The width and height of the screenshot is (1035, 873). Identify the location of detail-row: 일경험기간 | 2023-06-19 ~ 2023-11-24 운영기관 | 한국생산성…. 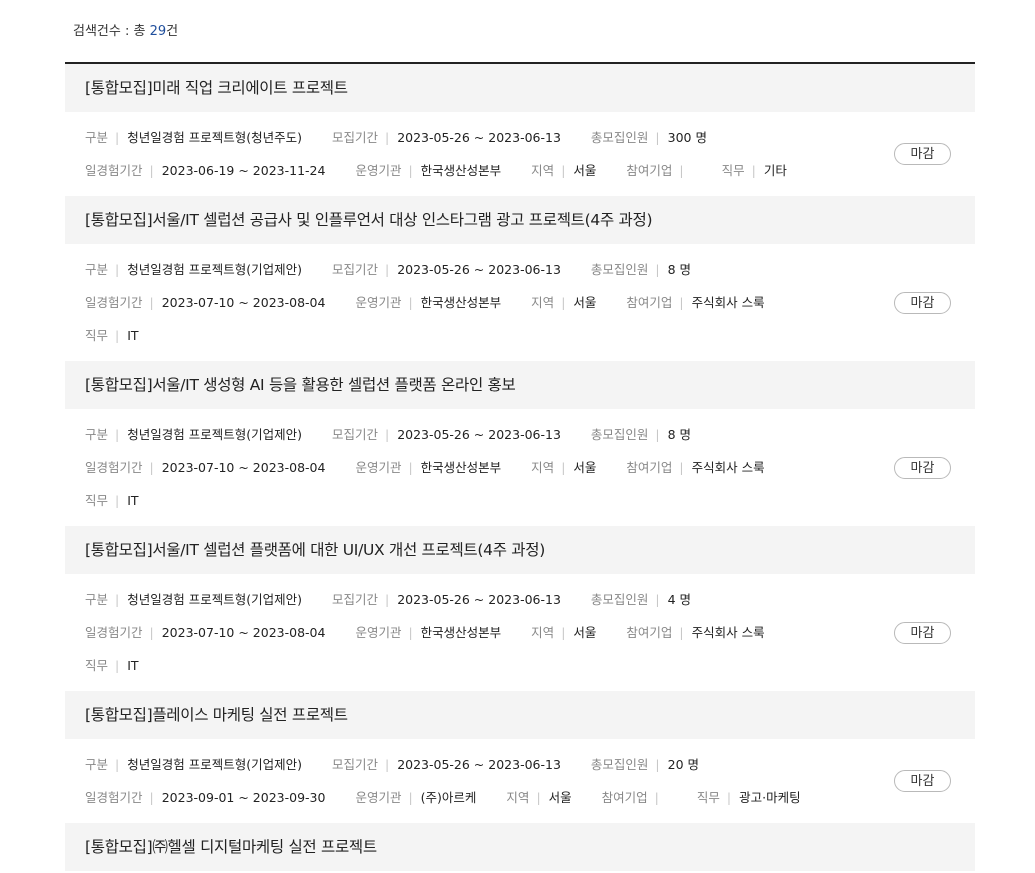
(530, 170).